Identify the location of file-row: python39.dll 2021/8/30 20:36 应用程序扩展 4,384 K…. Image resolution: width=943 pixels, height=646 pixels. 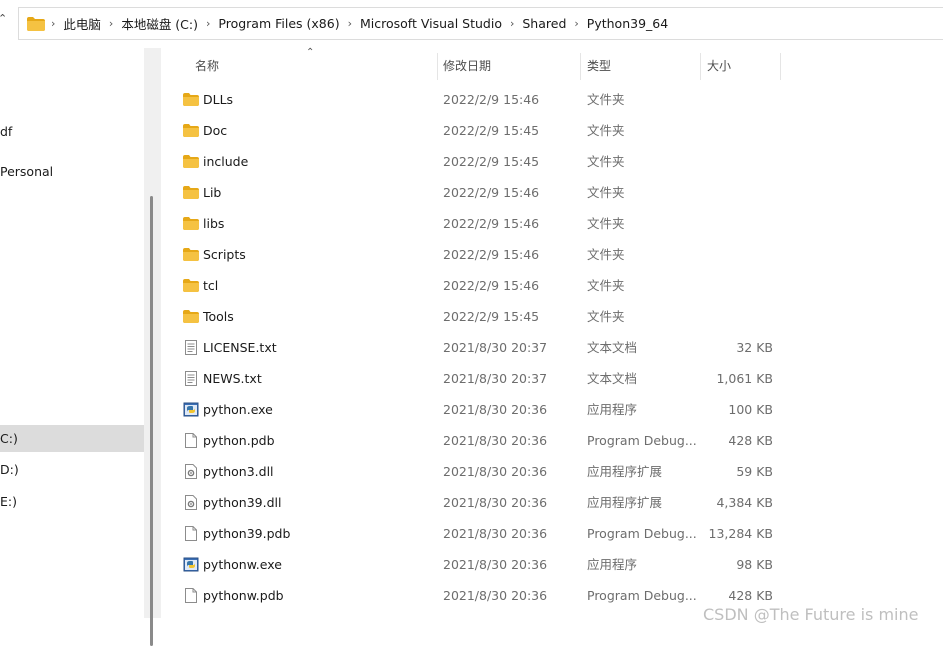
(481, 502).